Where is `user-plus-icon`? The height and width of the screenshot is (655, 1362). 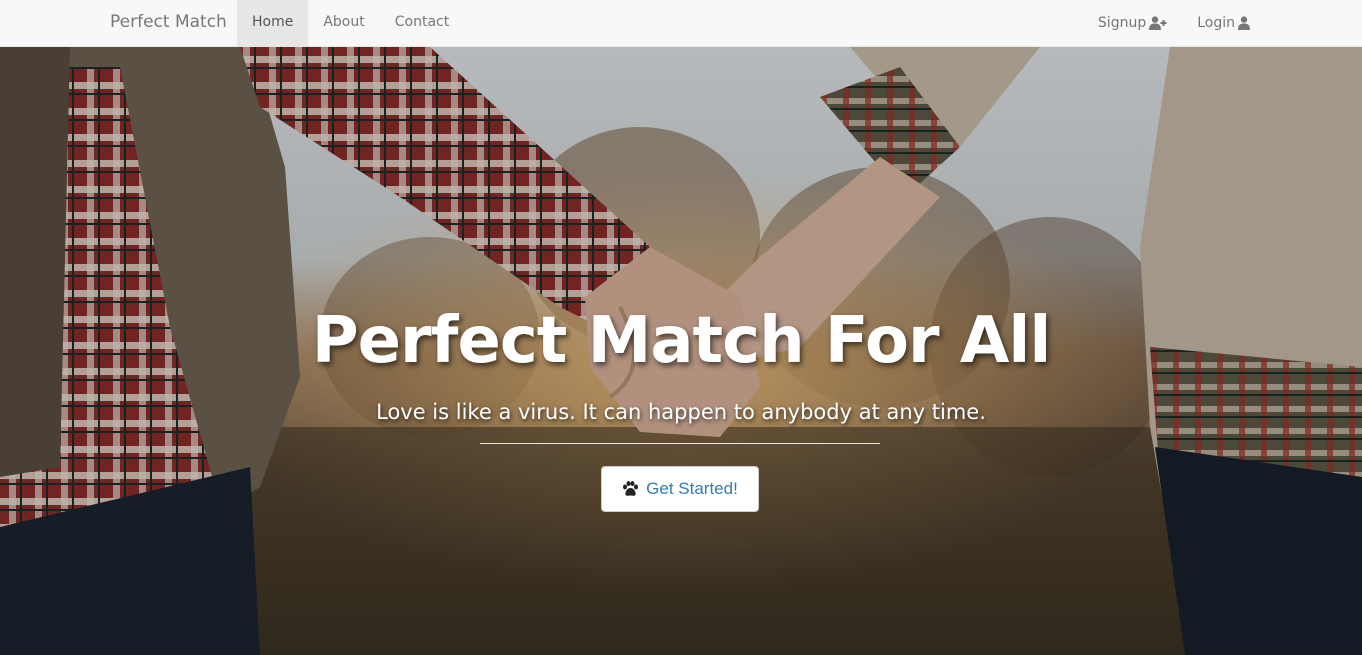 user-plus-icon is located at coordinates (1158, 23).